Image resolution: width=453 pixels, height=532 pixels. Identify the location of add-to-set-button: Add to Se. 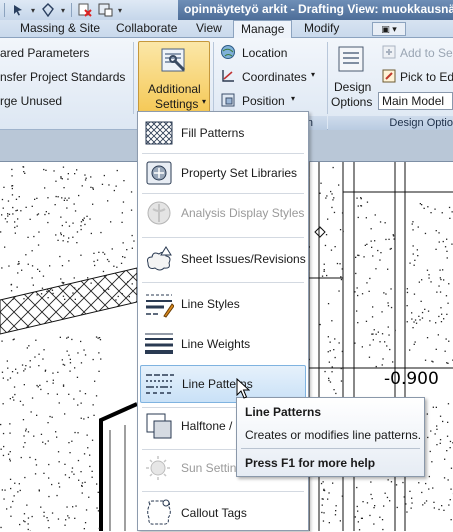
(426, 53).